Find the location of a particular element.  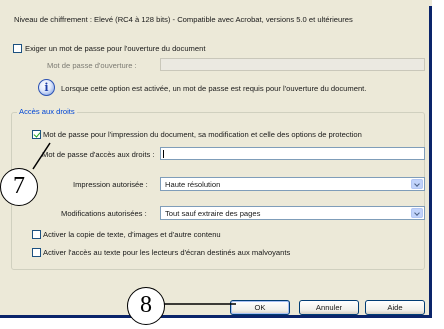

changes-allowed-select: Tout sauf extraire des pages is located at coordinates (292, 213).